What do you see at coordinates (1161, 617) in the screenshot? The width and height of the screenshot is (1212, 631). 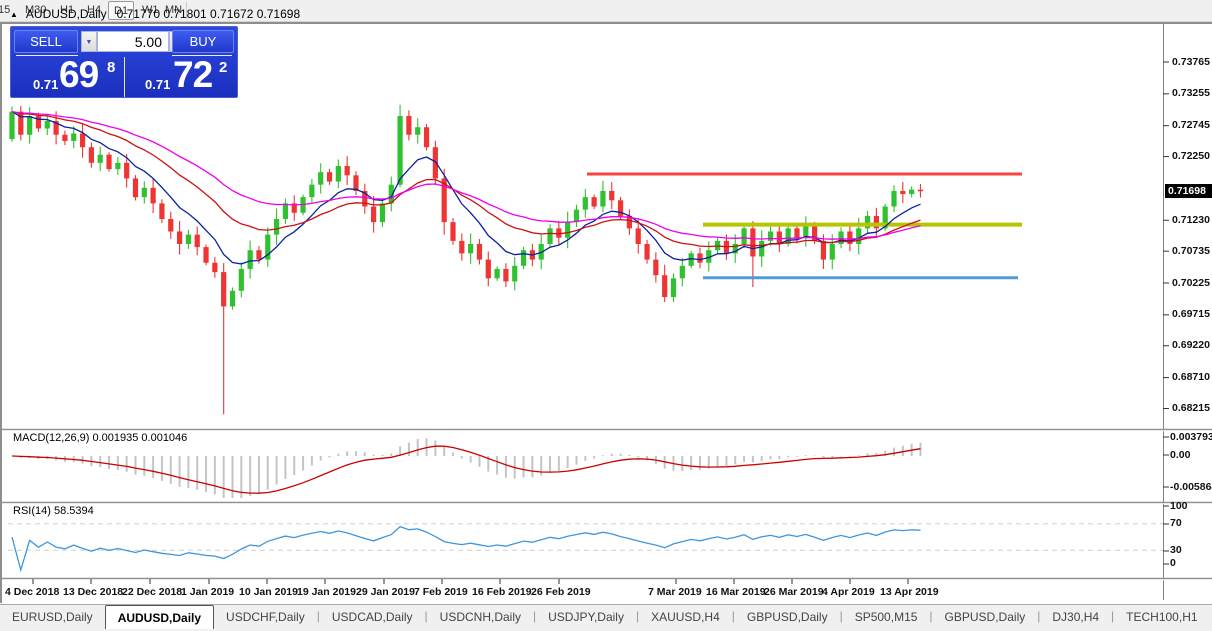 I see `tab-tech100-h1: TECH100,H1` at bounding box center [1161, 617].